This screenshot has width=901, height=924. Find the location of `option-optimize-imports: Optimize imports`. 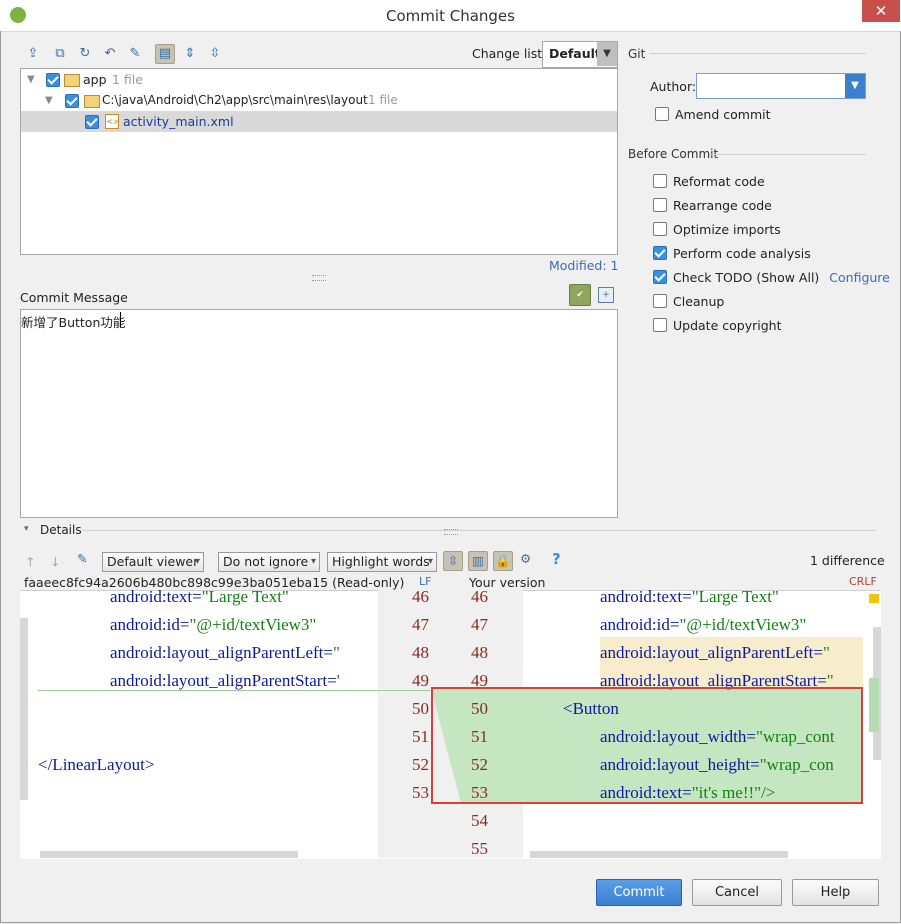

option-optimize-imports: Optimize imports is located at coordinates (717, 230).